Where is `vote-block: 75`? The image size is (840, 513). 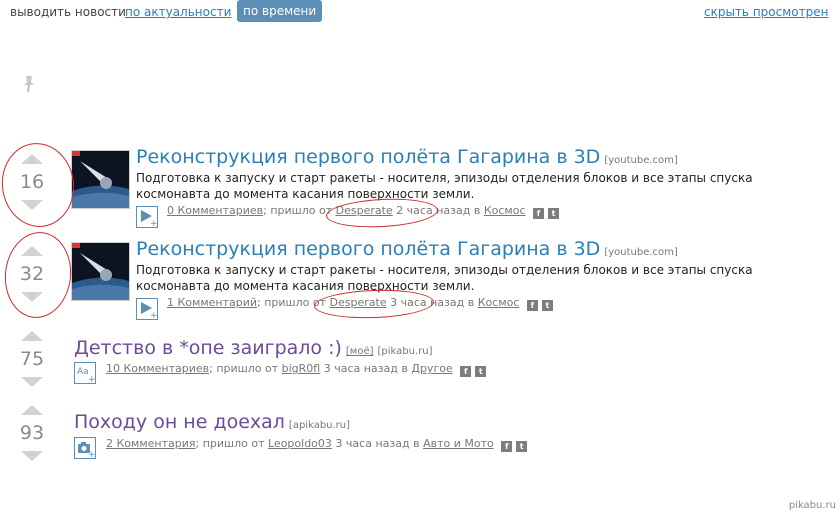
vote-block: 75 is located at coordinates (32, 359).